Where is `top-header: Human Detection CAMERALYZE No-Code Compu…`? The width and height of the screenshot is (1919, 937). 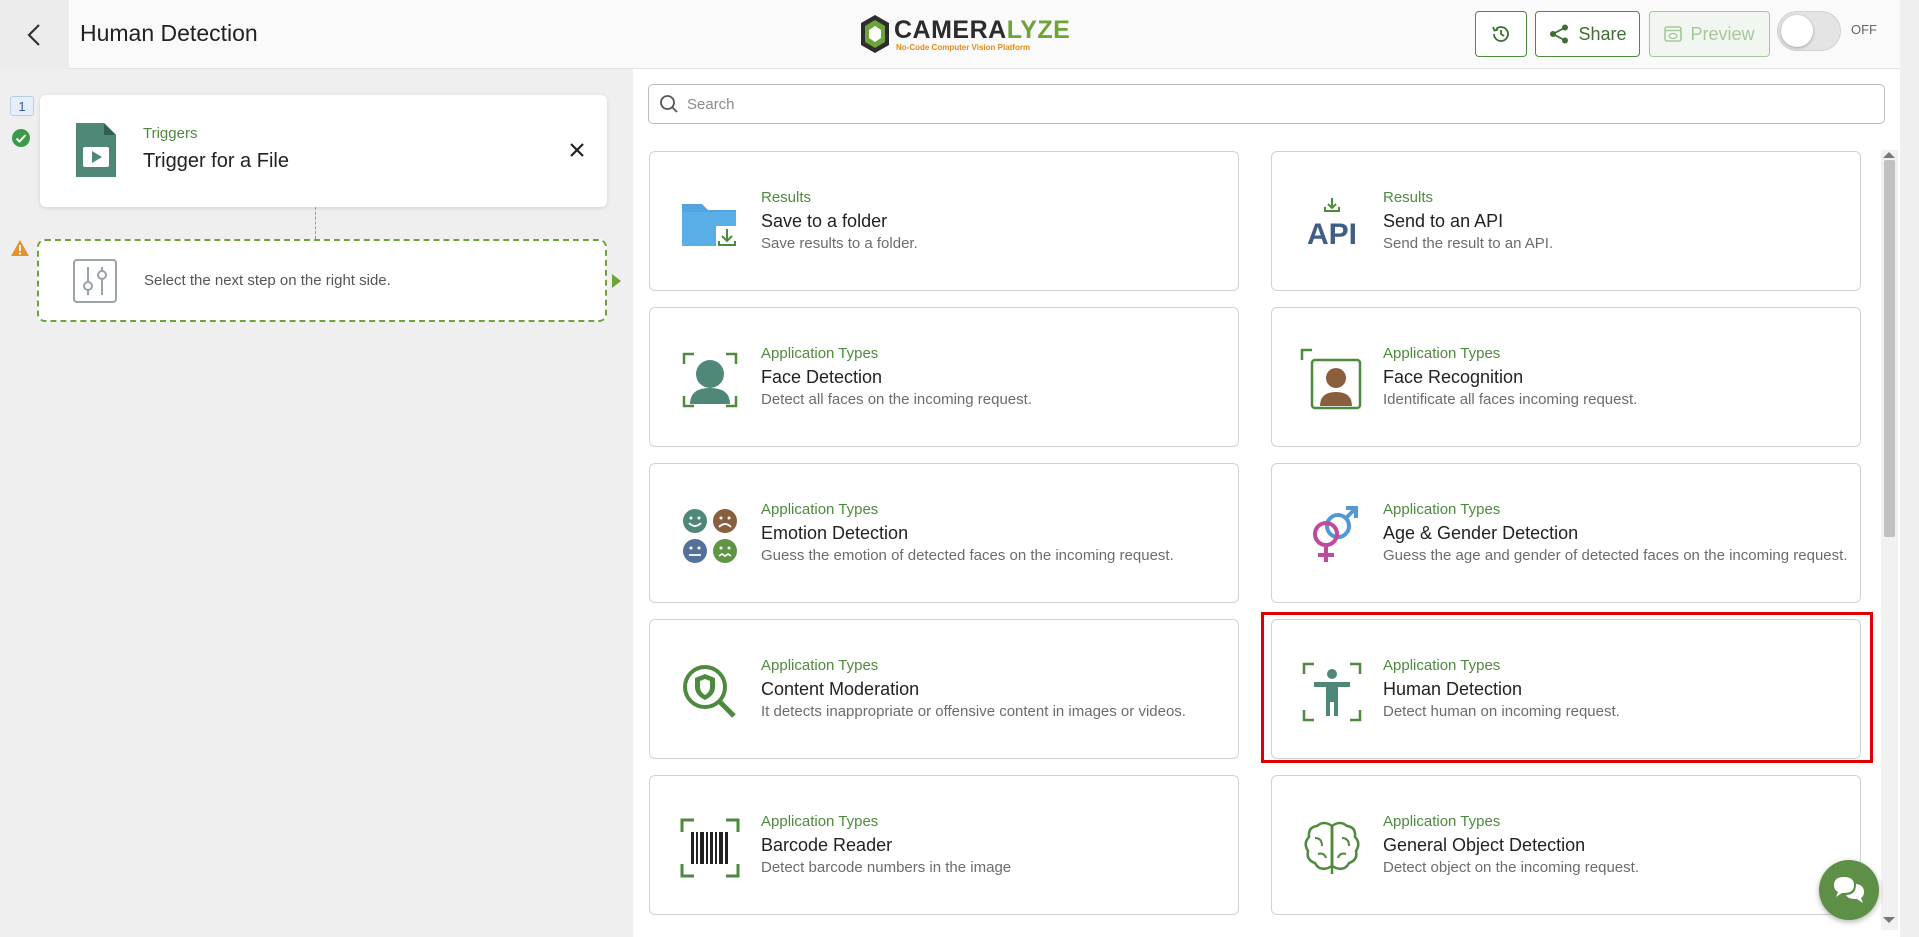
top-header: Human Detection CAMERALYZE No-Code Compu… is located at coordinates (950, 34).